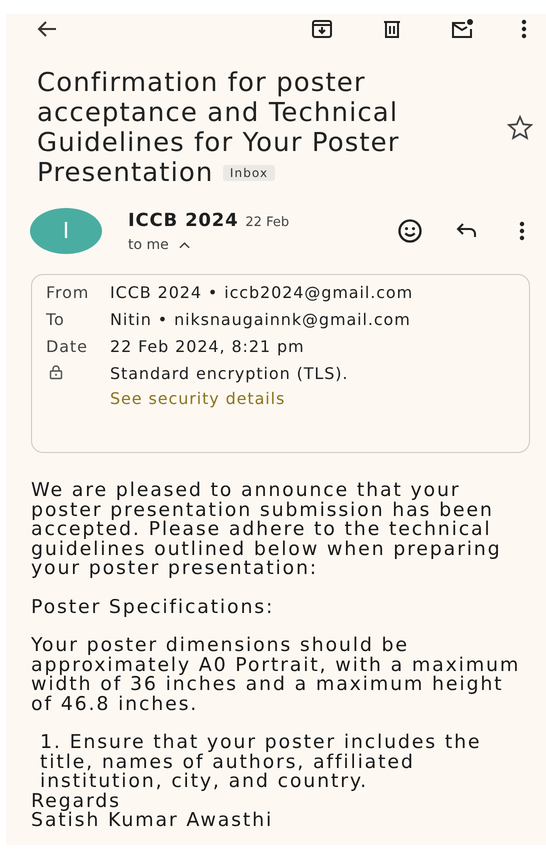  What do you see at coordinates (260, 762) in the screenshot?
I see `list-item: 1. Ensure that your poster includes the title, names of authors, affiliated institution, city, and country.` at bounding box center [260, 762].